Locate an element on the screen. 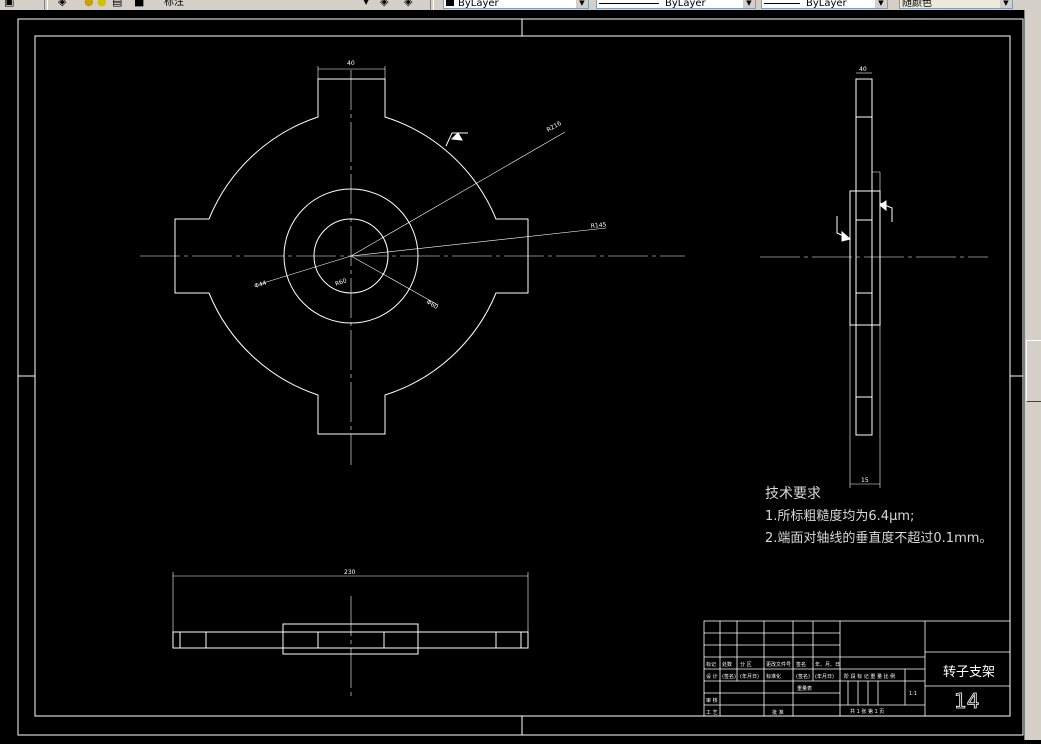  tb-approve-label: 批 准 is located at coordinates (778, 712).